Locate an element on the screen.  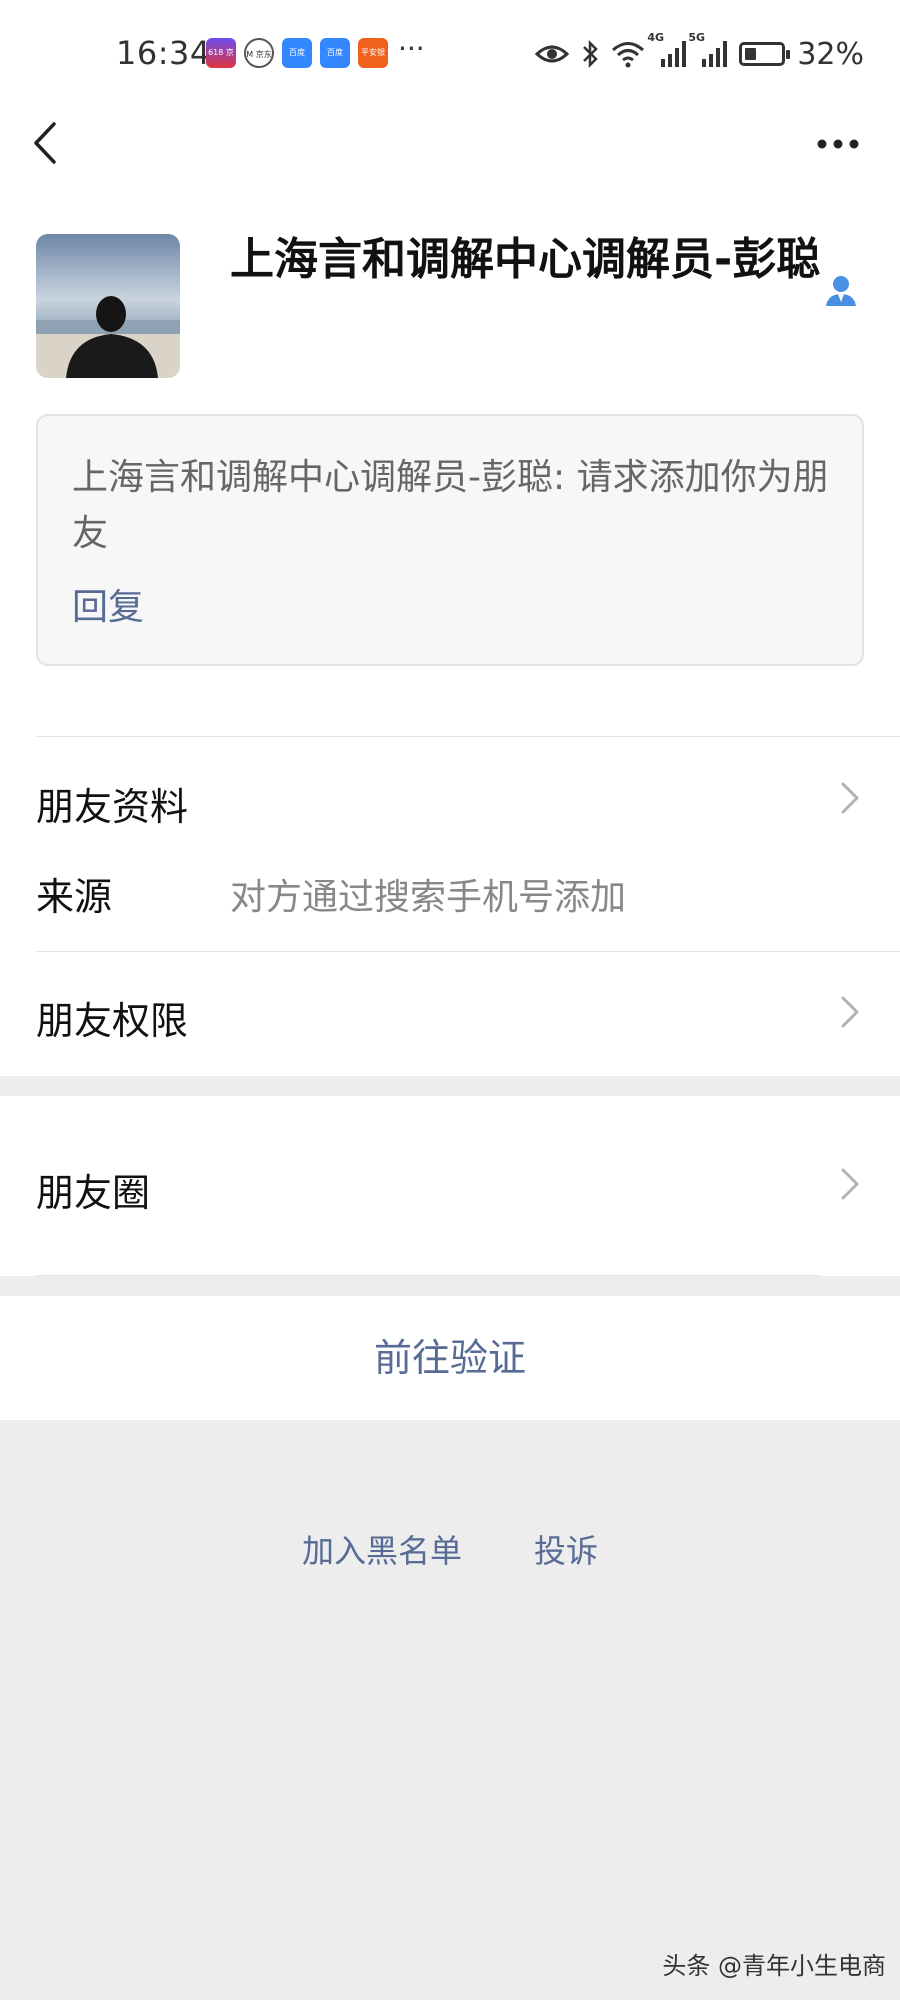
jd-m-app-label: M 京东 is located at coordinates (259, 54).